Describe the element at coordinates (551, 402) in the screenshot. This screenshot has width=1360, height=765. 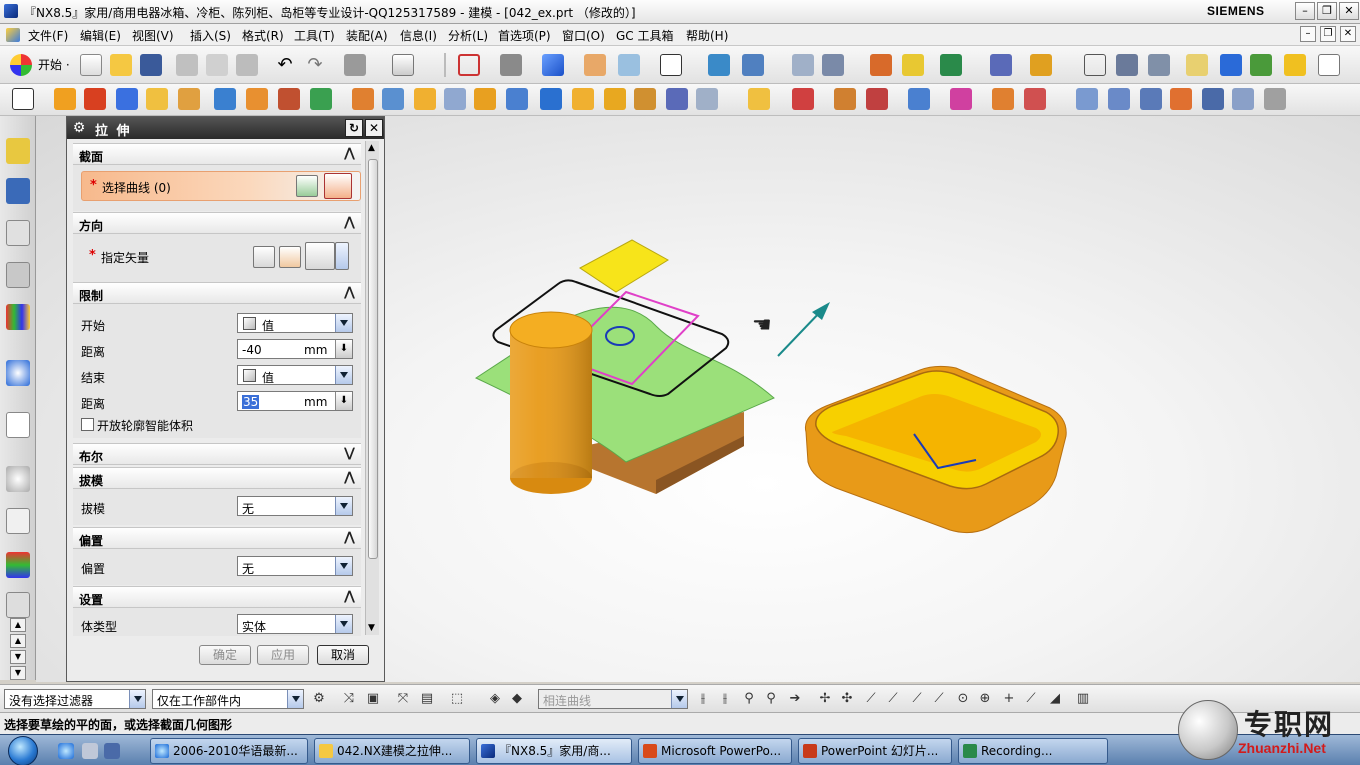
I see `orange-cylinder` at that location.